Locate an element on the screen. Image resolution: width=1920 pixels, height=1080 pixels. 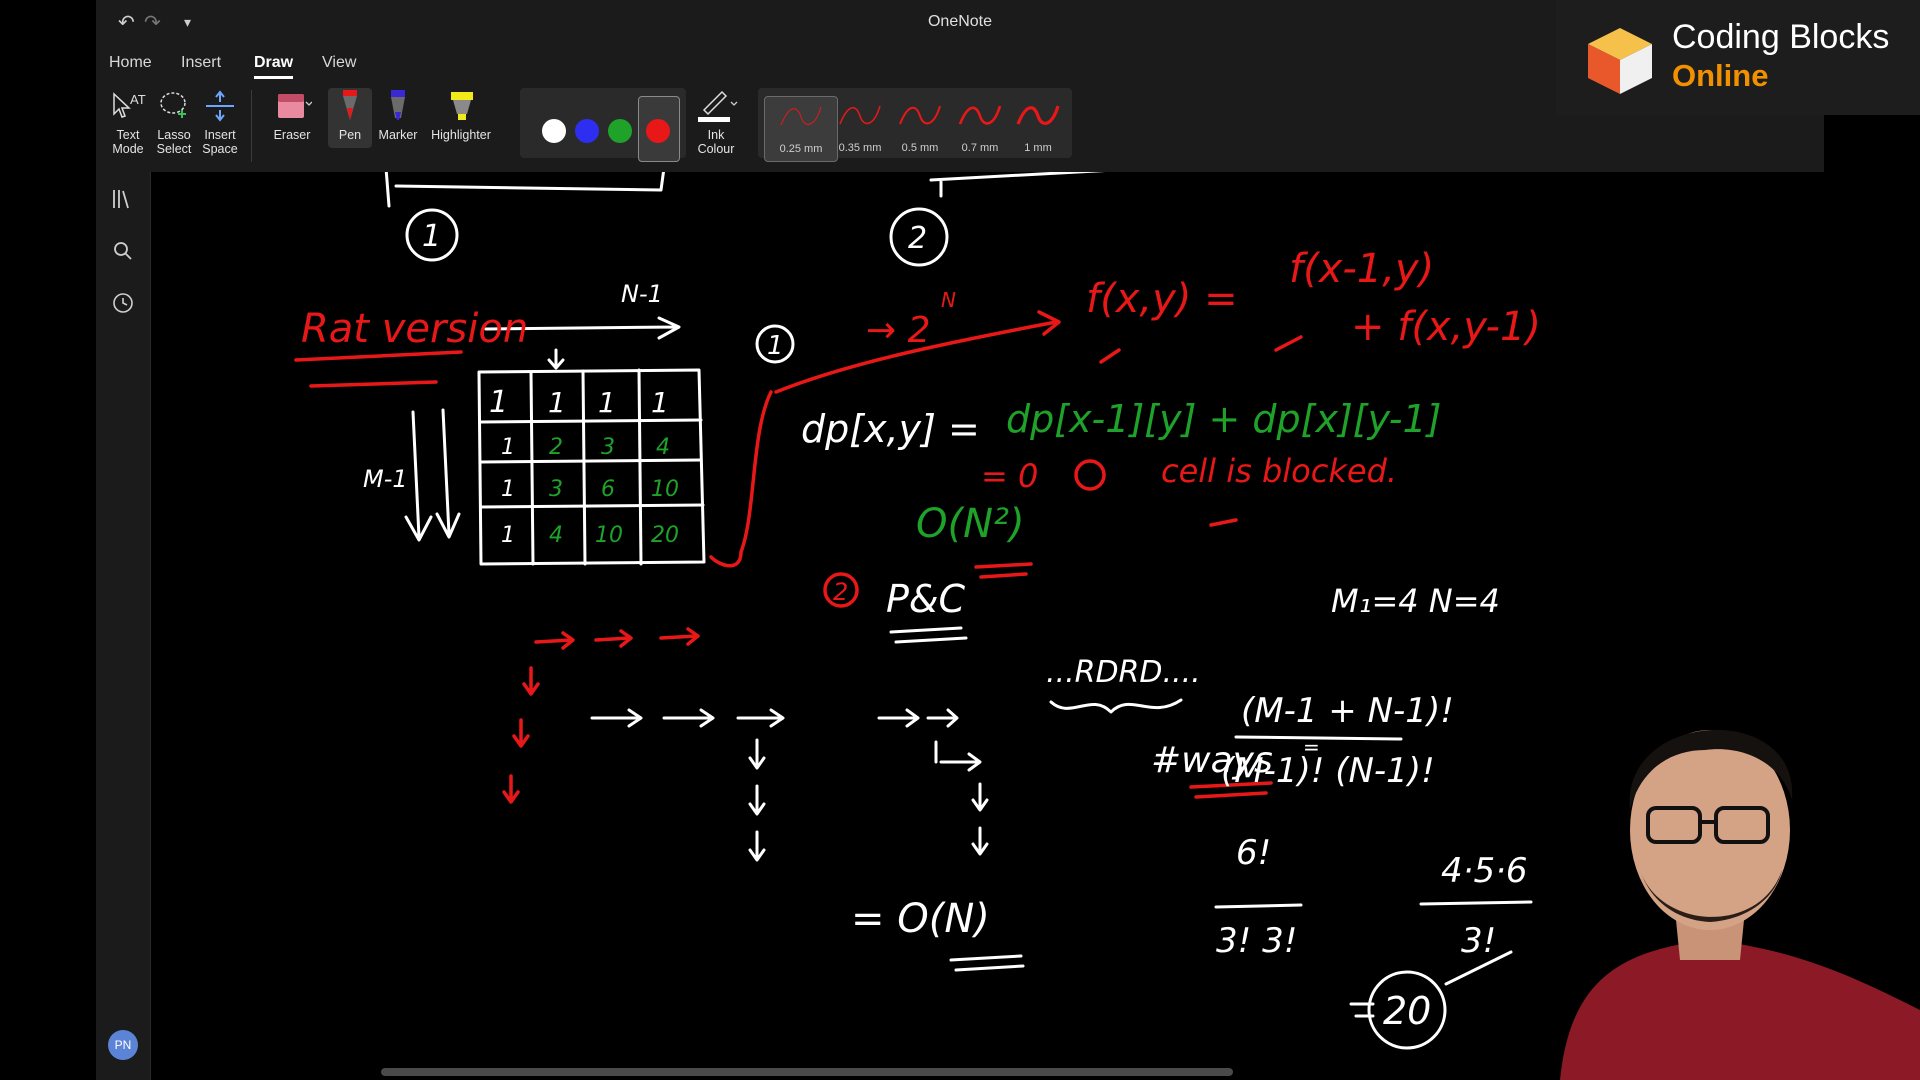
brand-name-line1: Coding Blocks is located at coordinates (1781, 37).